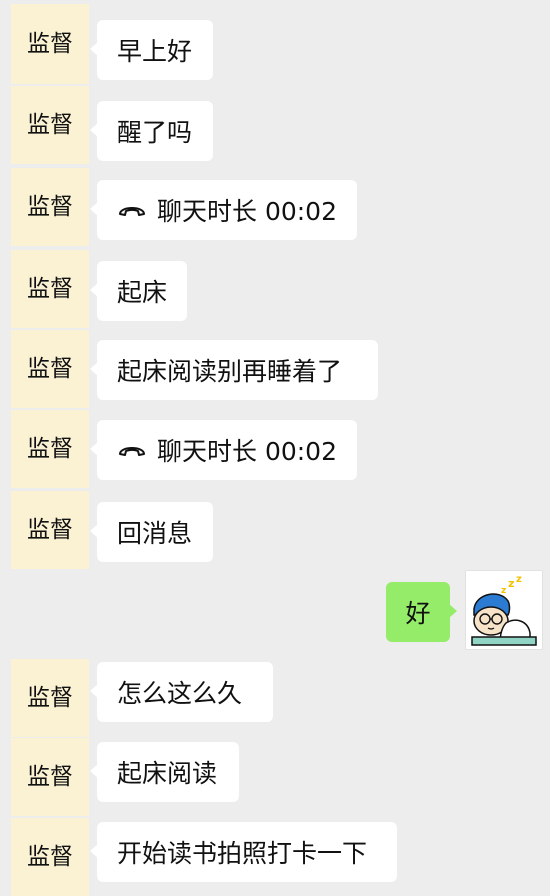 The width and height of the screenshot is (550, 896). Describe the element at coordinates (138, 291) in the screenshot. I see `message-bubble: 起床` at that location.